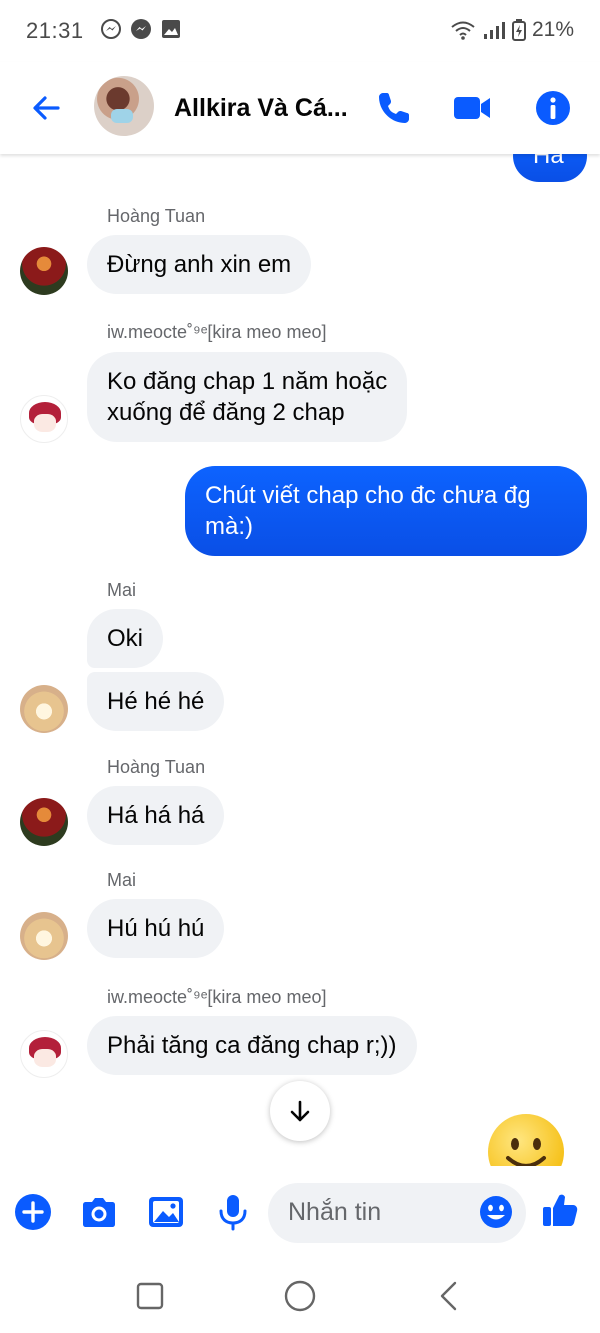 The width and height of the screenshot is (600, 1333). Describe the element at coordinates (122, 116) in the screenshot. I see `avatar-mask` at that location.